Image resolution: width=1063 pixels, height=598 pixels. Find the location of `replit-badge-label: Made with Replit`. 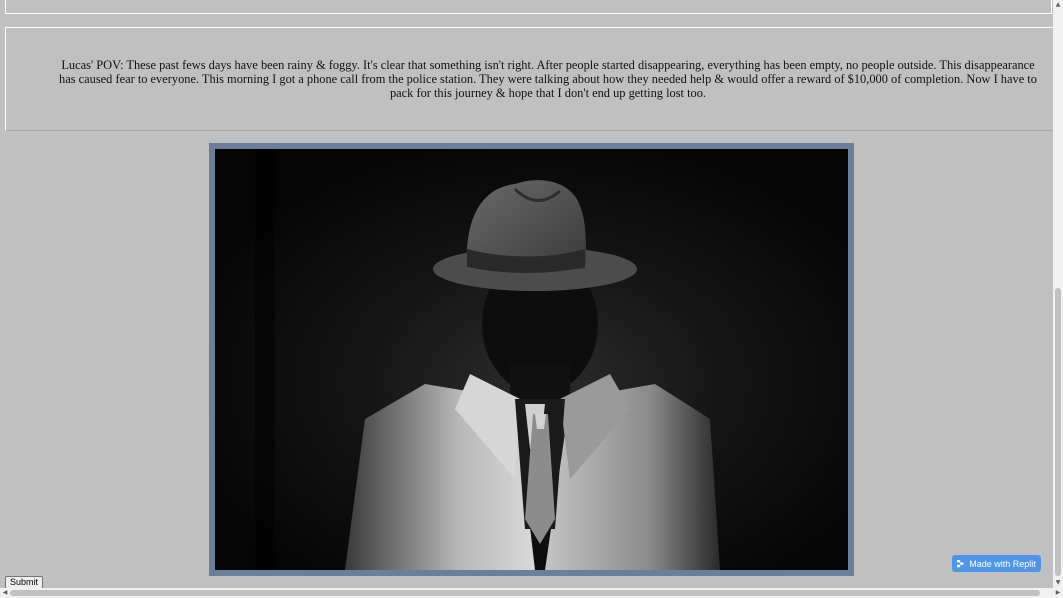

replit-badge-label: Made with Replit is located at coordinates (1002, 563).